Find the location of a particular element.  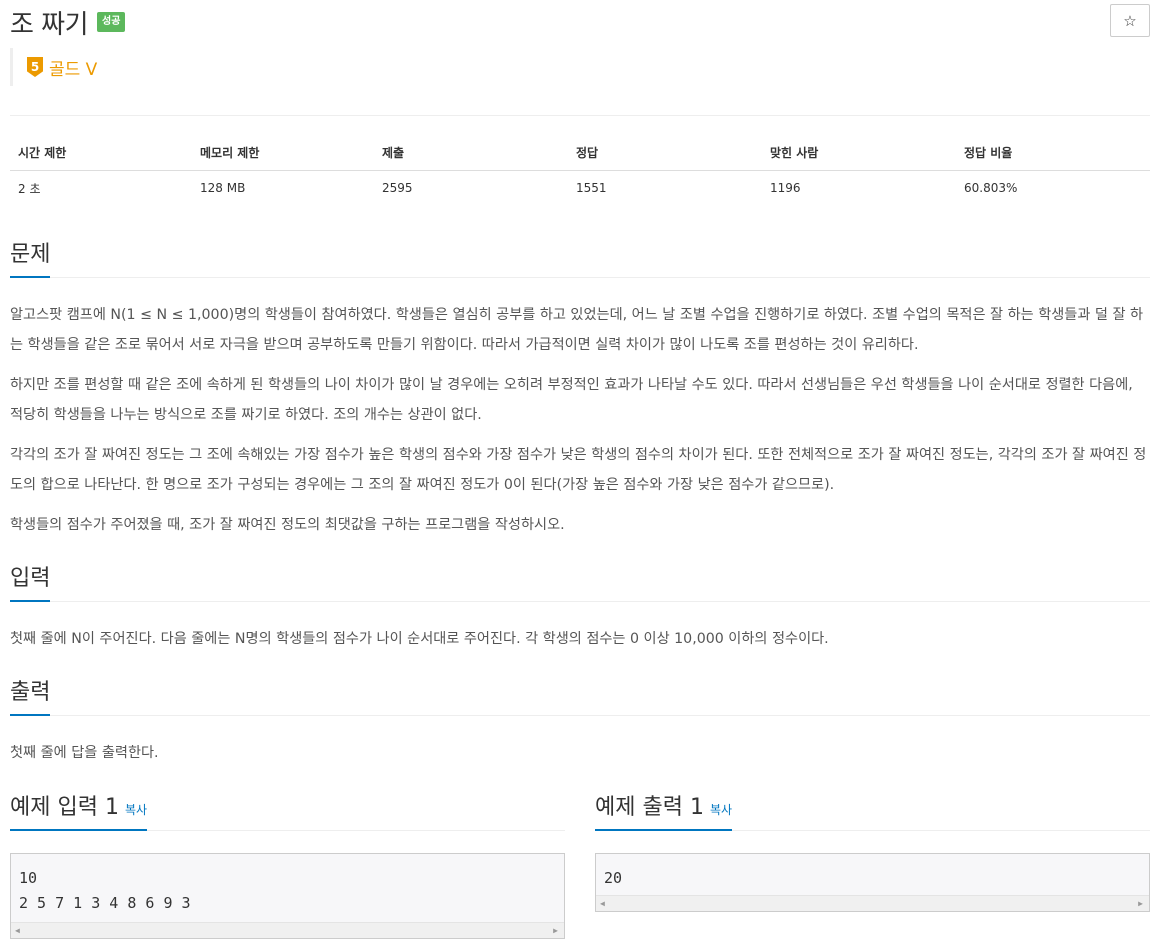

memory-limit-value: 128 MB is located at coordinates (223, 188).